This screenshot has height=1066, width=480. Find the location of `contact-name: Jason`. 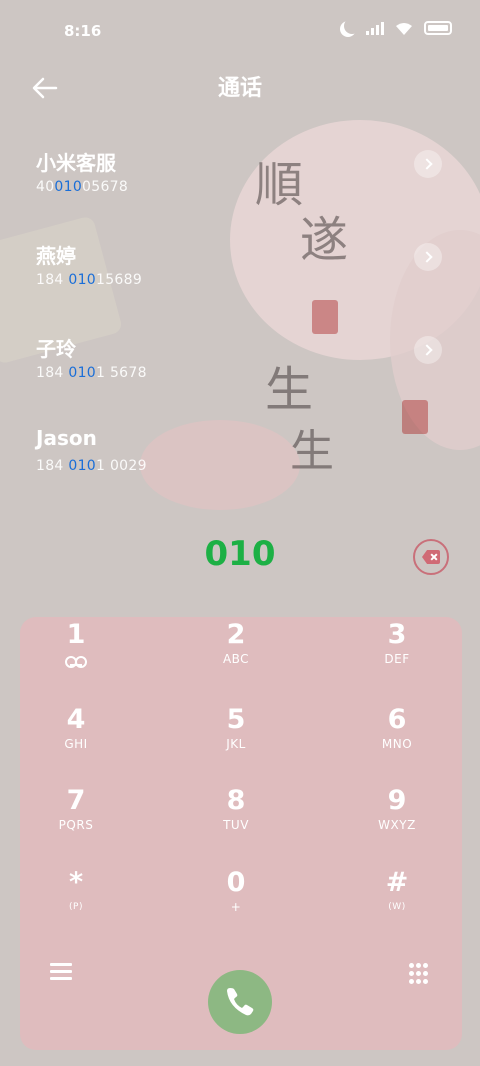

contact-name: Jason is located at coordinates (66, 438).